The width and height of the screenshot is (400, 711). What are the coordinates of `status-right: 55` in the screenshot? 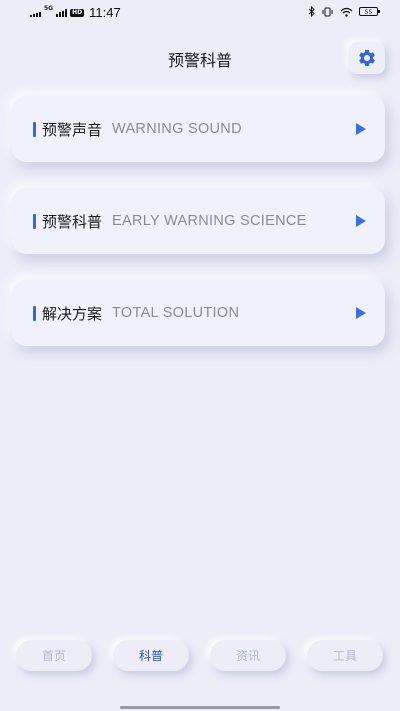 It's located at (344, 11).